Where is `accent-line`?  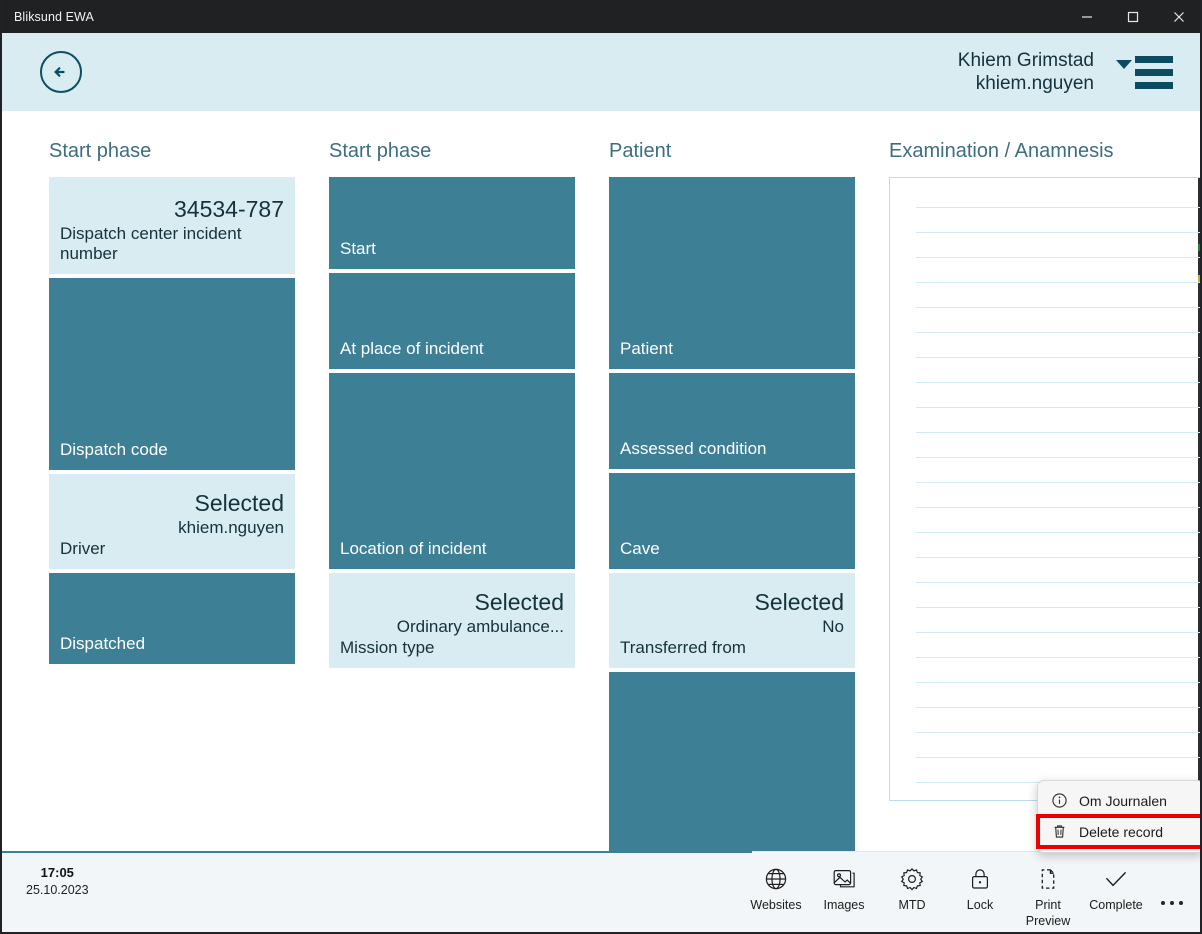
accent-line is located at coordinates (377, 852).